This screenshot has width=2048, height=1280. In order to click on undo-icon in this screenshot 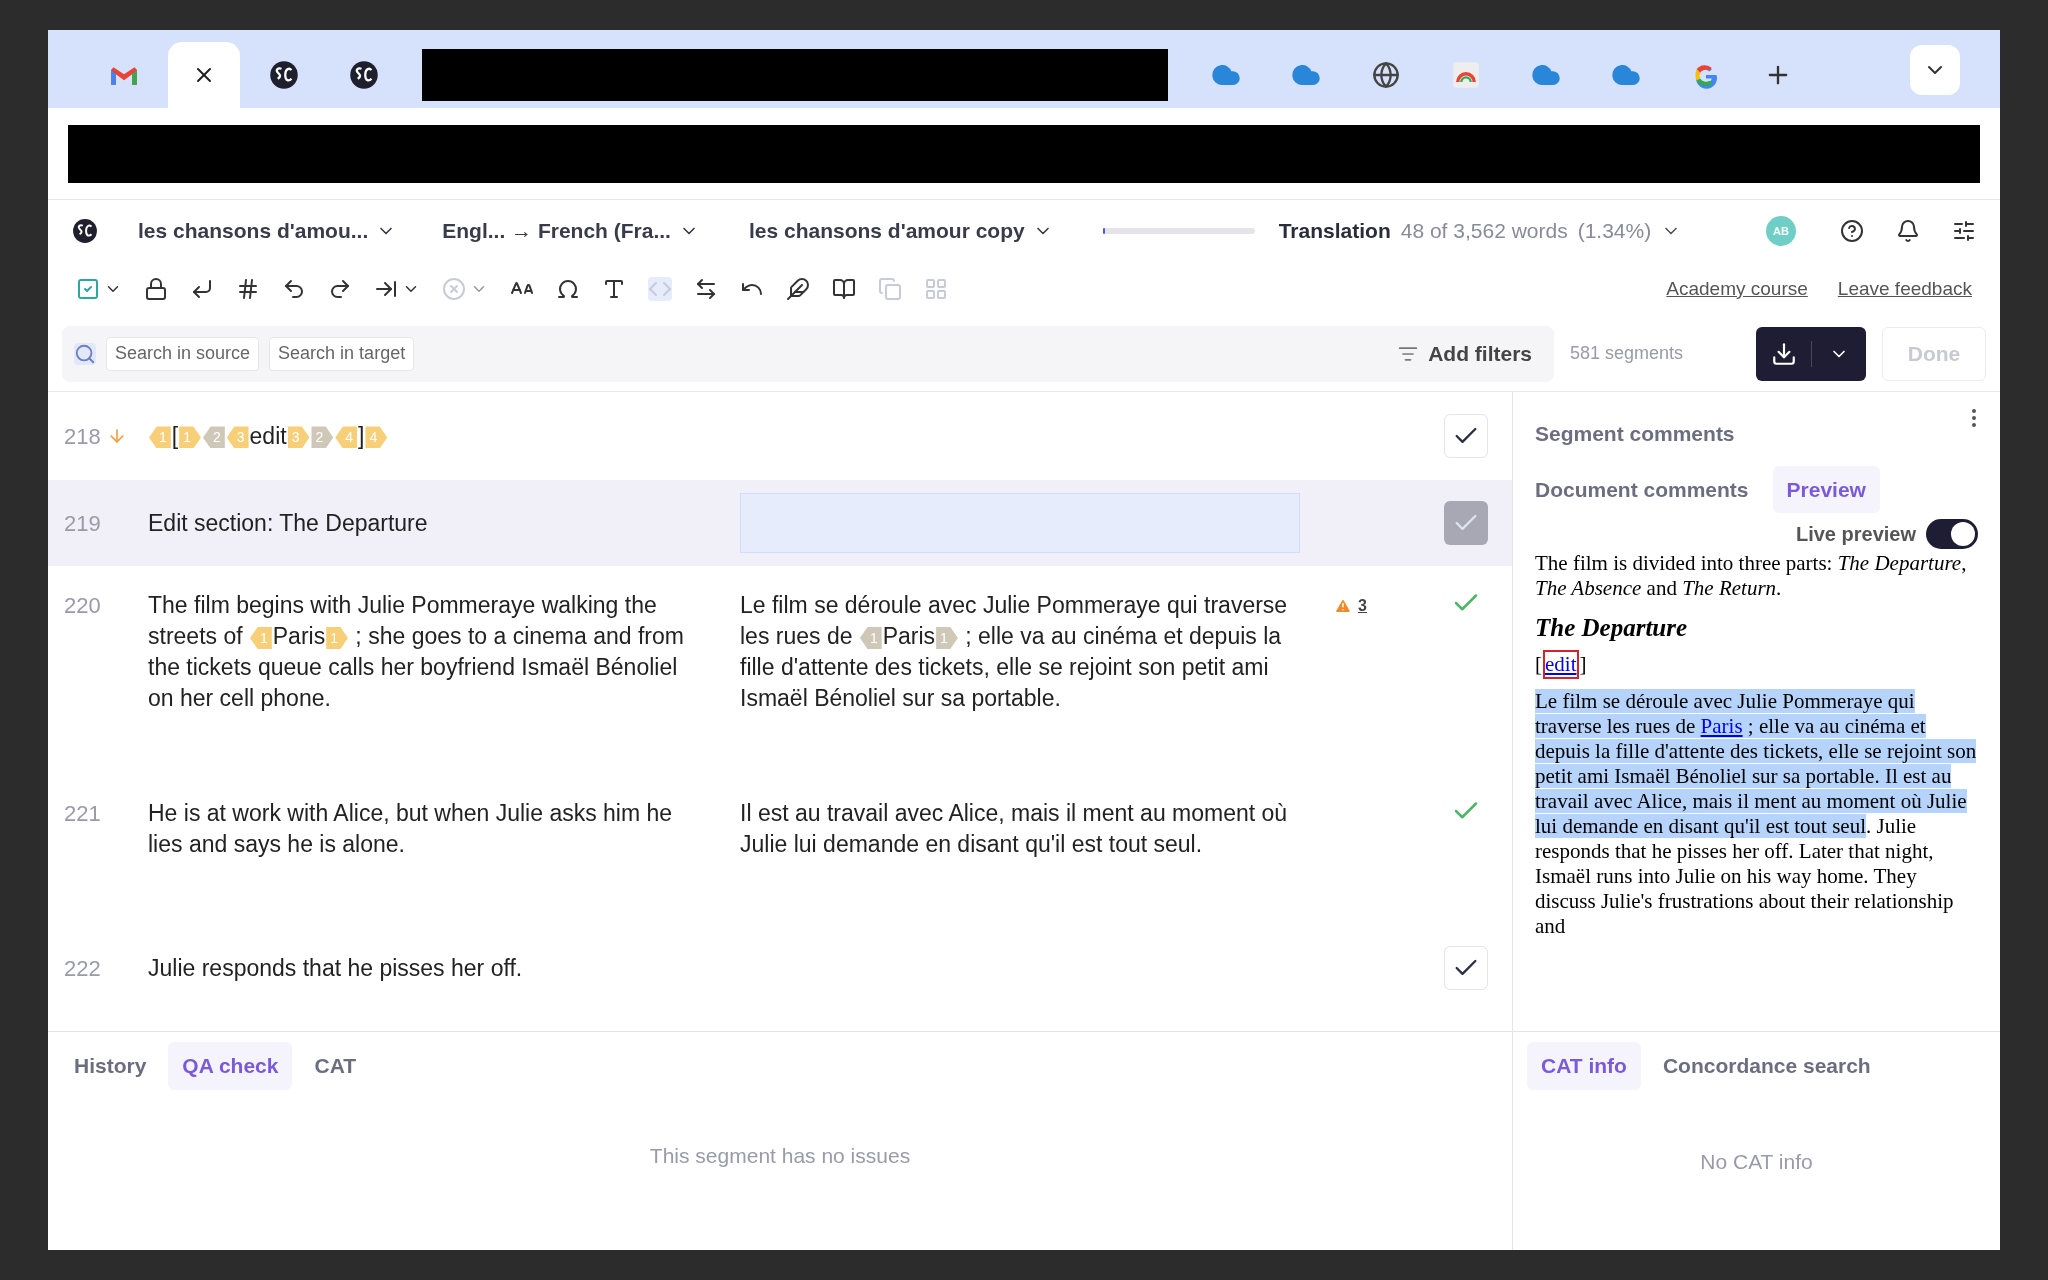, I will do `click(294, 289)`.